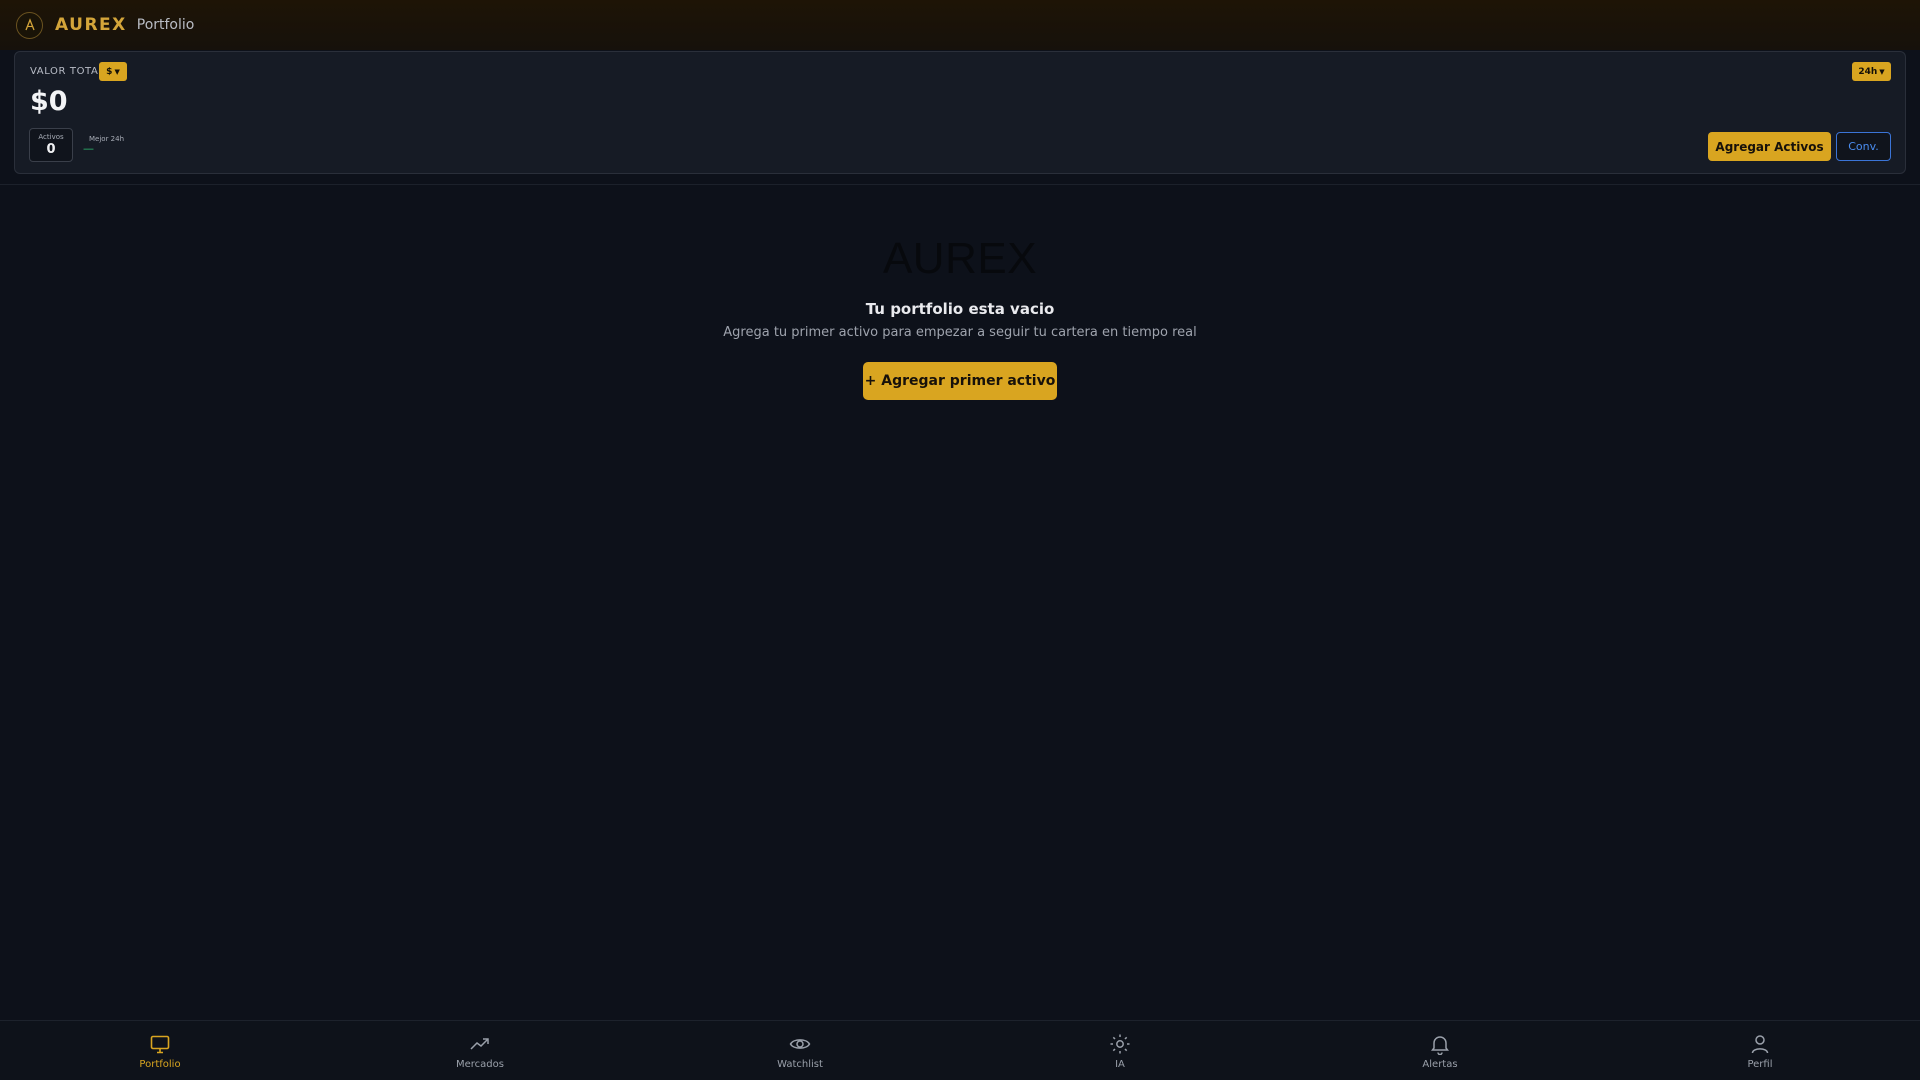 This screenshot has width=1920, height=1080. I want to click on nav-item-mercados: Mercados, so click(480, 1050).